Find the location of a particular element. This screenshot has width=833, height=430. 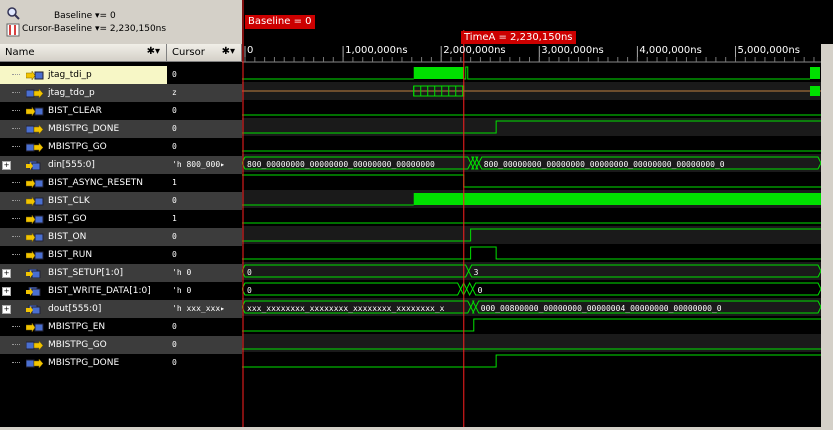

cursor-value: 1 is located at coordinates (174, 218).